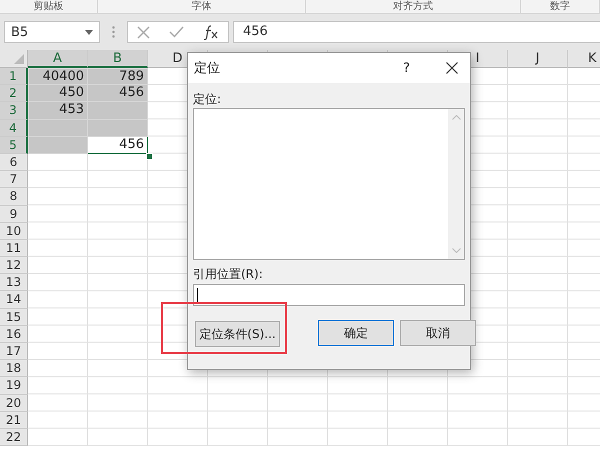  I want to click on table-cell: 40400, so click(58, 77).